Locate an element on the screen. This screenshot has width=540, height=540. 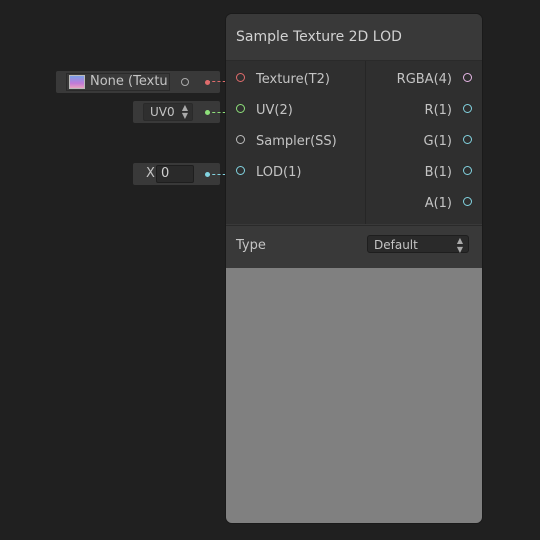
uv-dropdown: UV0 ▲ ▼ is located at coordinates (168, 112).